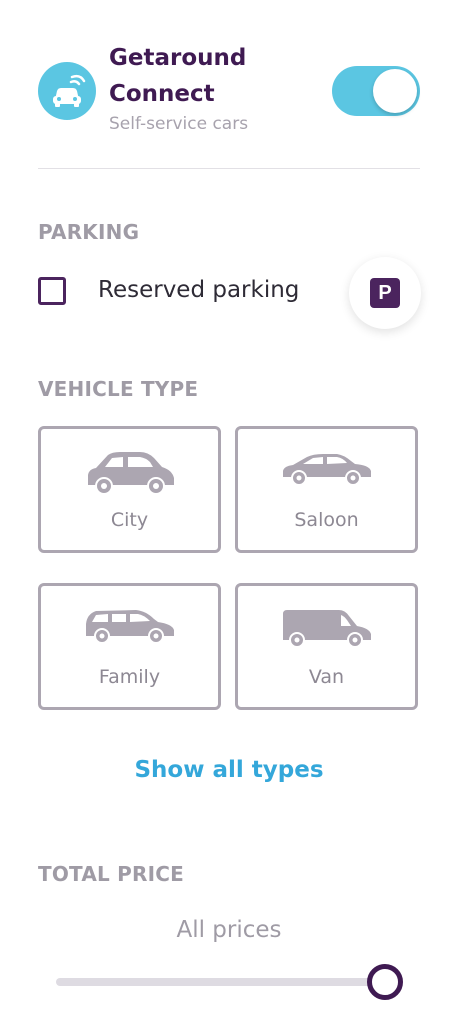 Image resolution: width=458 pixels, height=1023 pixels. I want to click on price-slider-track, so click(221, 982).